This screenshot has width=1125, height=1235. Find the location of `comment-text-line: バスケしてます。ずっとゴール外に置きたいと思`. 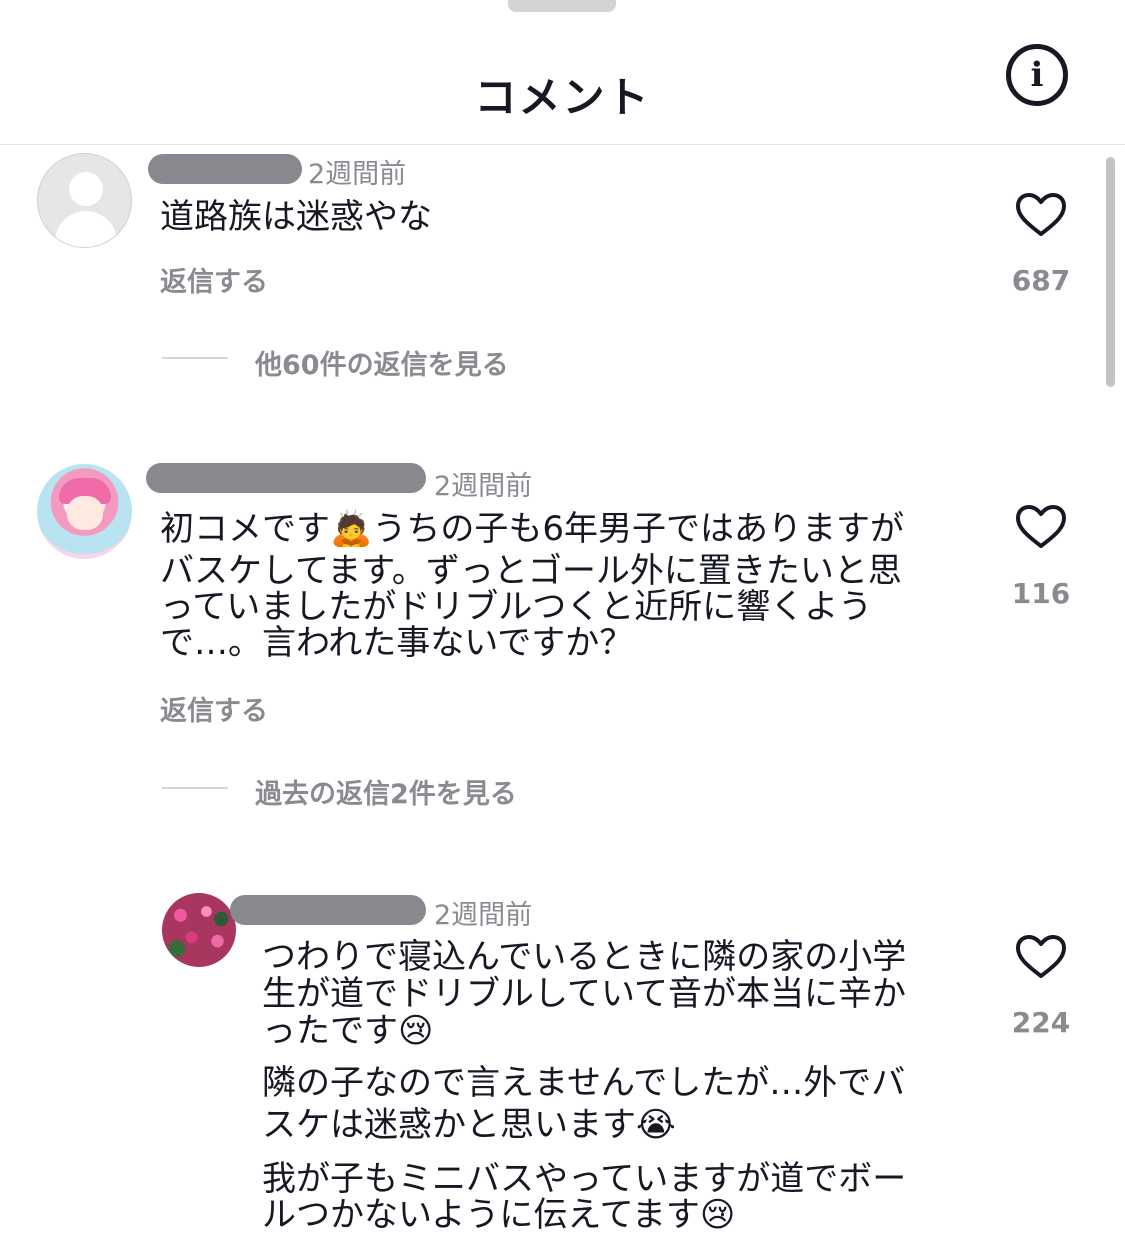

comment-text-line: バスケしてます。ずっとゴール外に置きたいと思 is located at coordinates (531, 571).